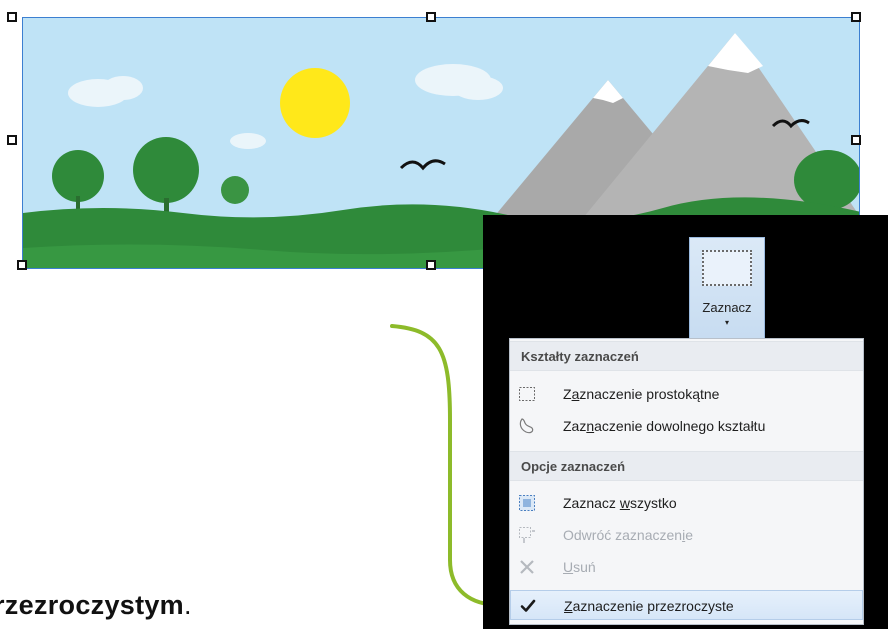  What do you see at coordinates (686, 394) in the screenshot?
I see `menu-item-rectangular-selection: Zaznaczenie prostokątne` at bounding box center [686, 394].